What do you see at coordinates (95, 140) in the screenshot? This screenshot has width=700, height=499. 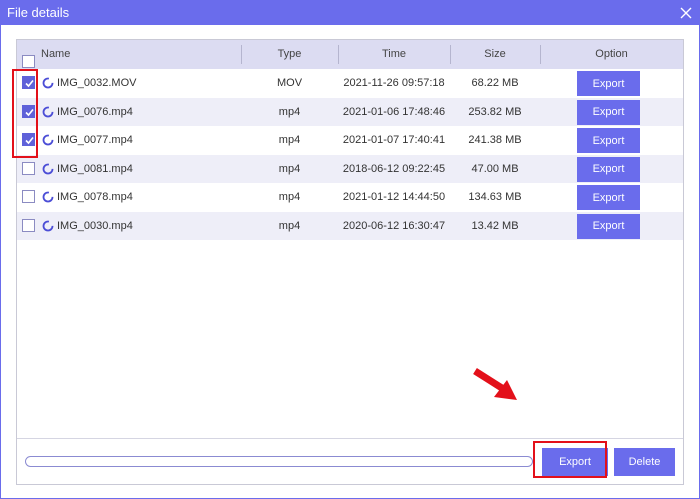 I see `file-name: IMG_0077.mp4` at bounding box center [95, 140].